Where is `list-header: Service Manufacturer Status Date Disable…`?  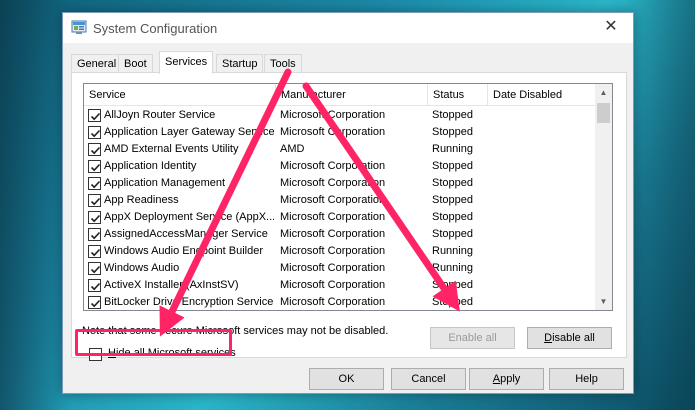 list-header: Service Manufacturer Status Date Disable… is located at coordinates (340, 95).